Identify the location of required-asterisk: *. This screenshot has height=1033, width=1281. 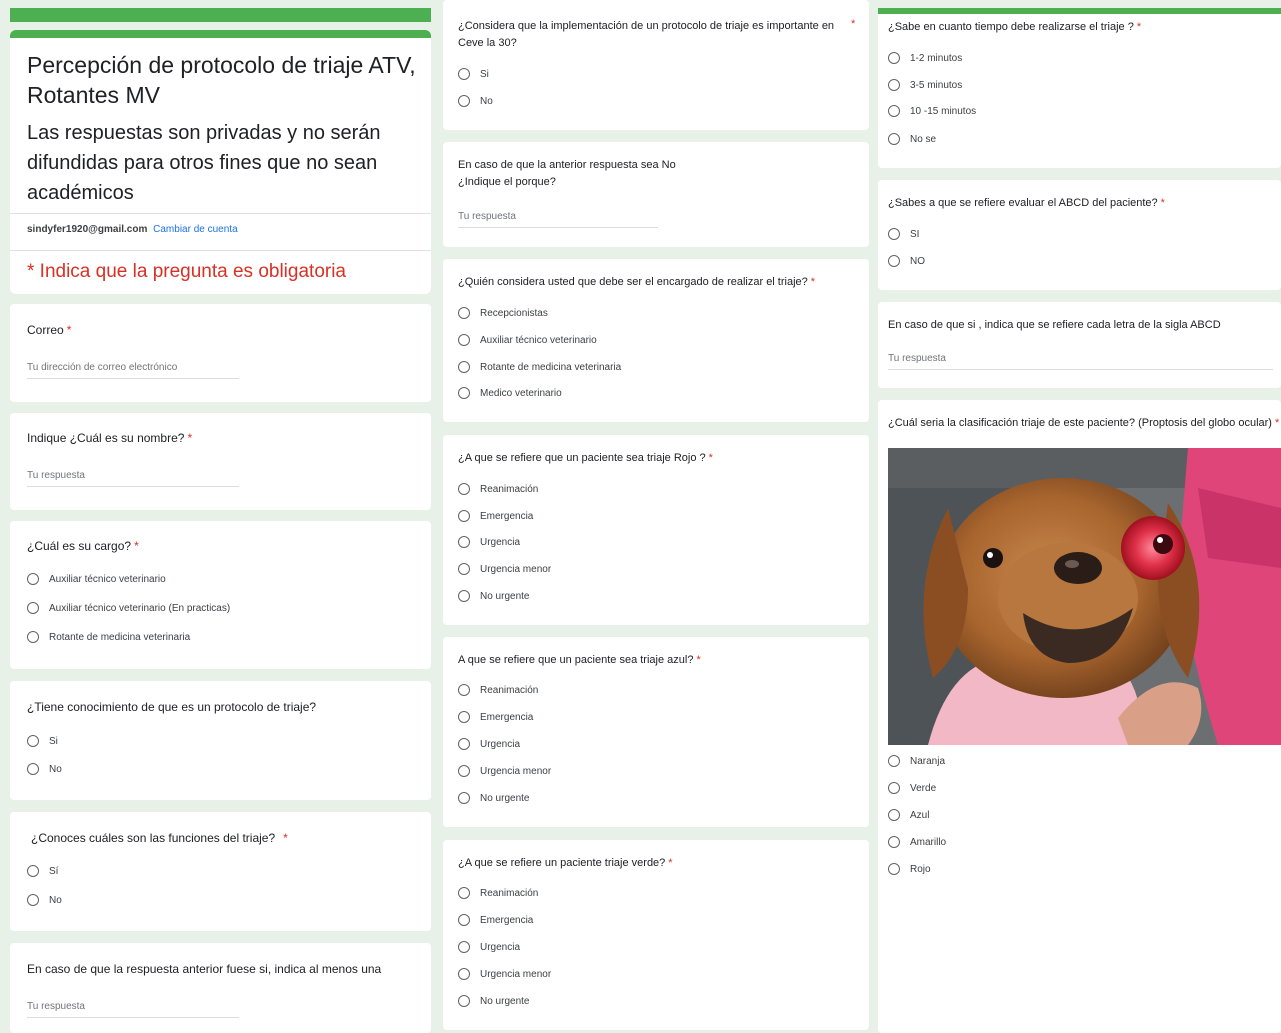
(136, 546).